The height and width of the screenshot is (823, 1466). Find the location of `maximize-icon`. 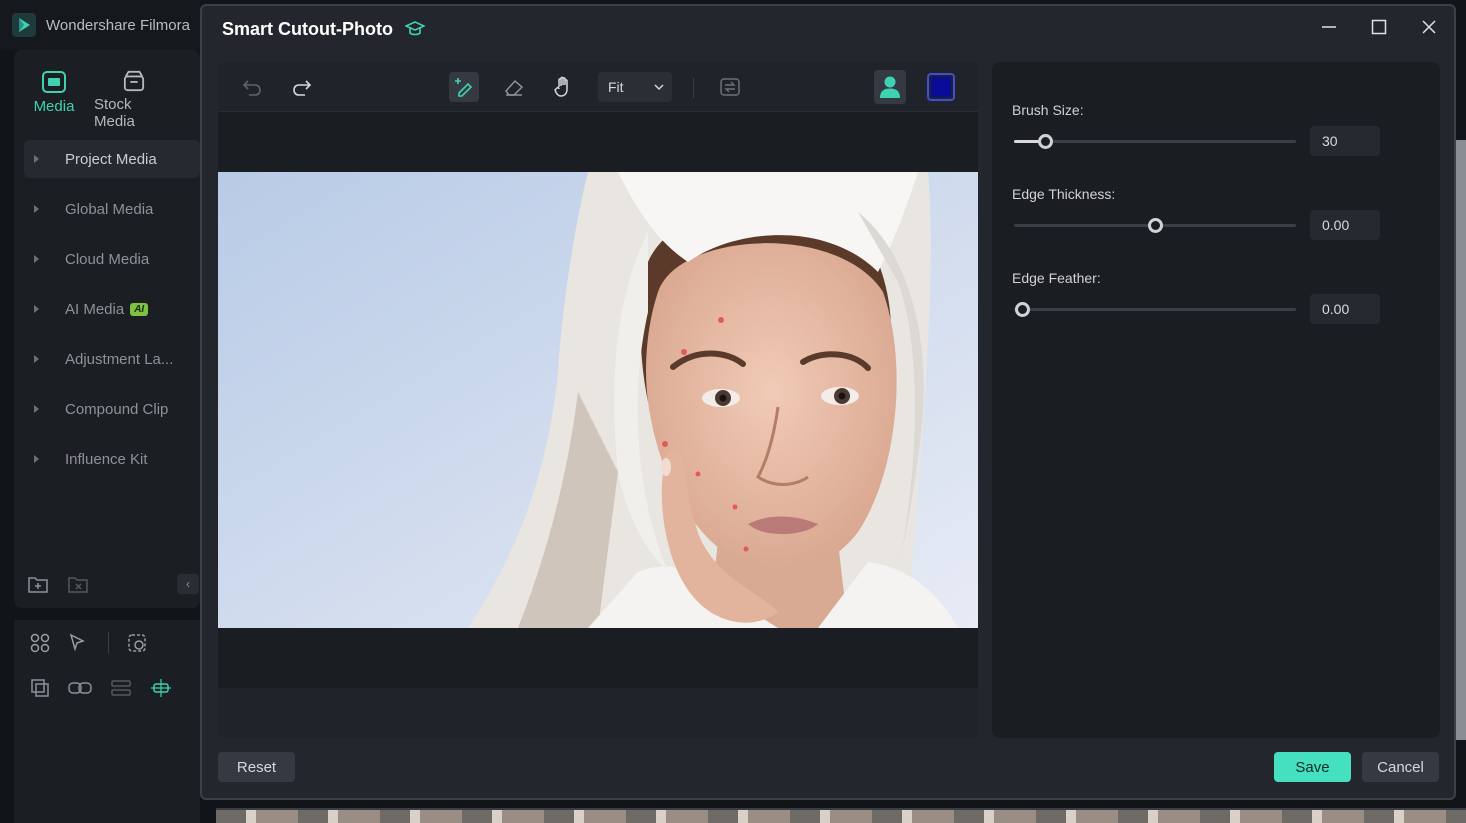

maximize-icon is located at coordinates (1379, 27).